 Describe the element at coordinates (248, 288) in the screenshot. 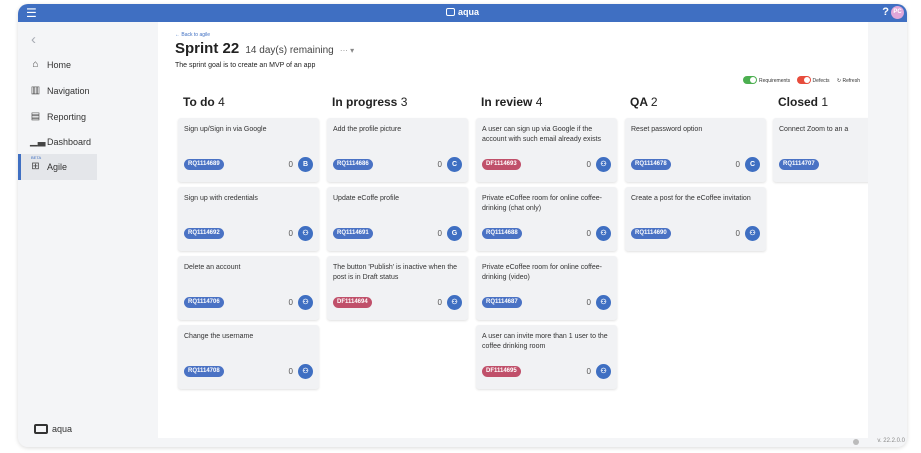

I see `task-card: Delete an account RQ1114706 0 ⚇` at that location.